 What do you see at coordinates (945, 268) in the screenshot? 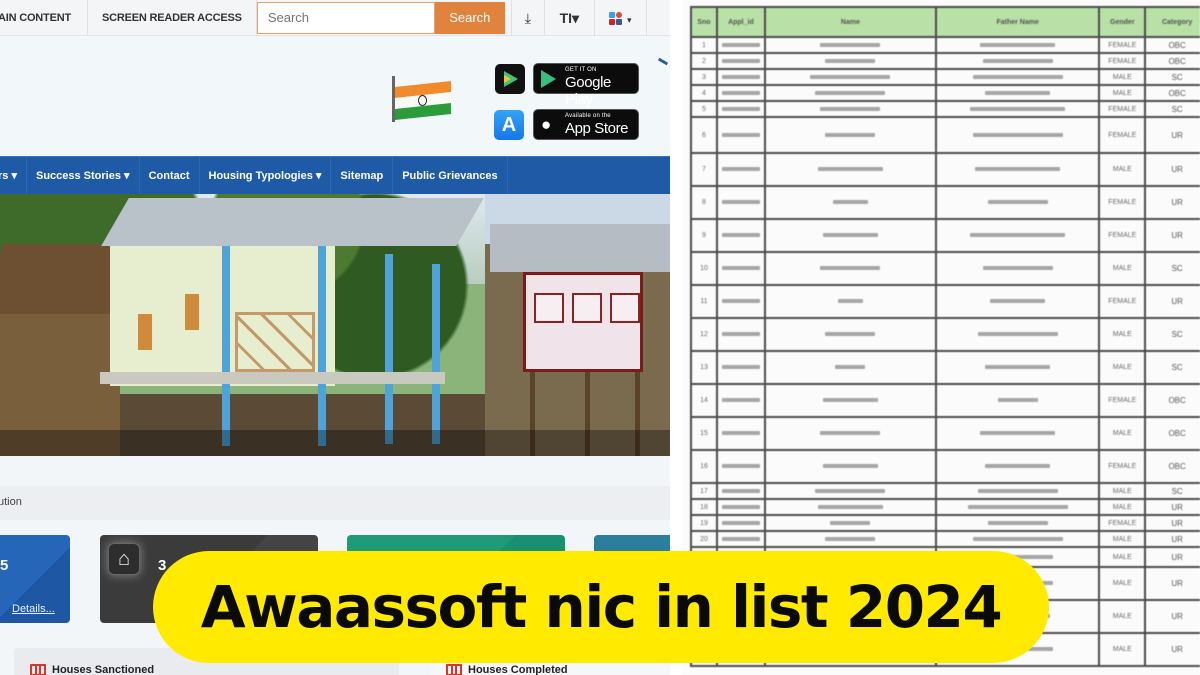
I see `table-row: 10 MALE SC` at bounding box center [945, 268].